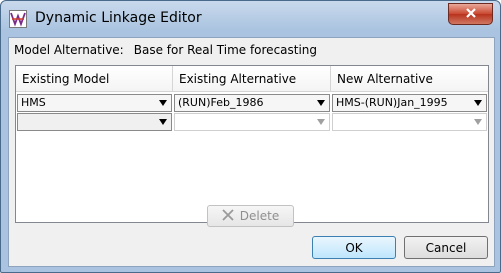 This screenshot has width=501, height=273. Describe the element at coordinates (228, 216) in the screenshot. I see `delete-x-icon` at that location.